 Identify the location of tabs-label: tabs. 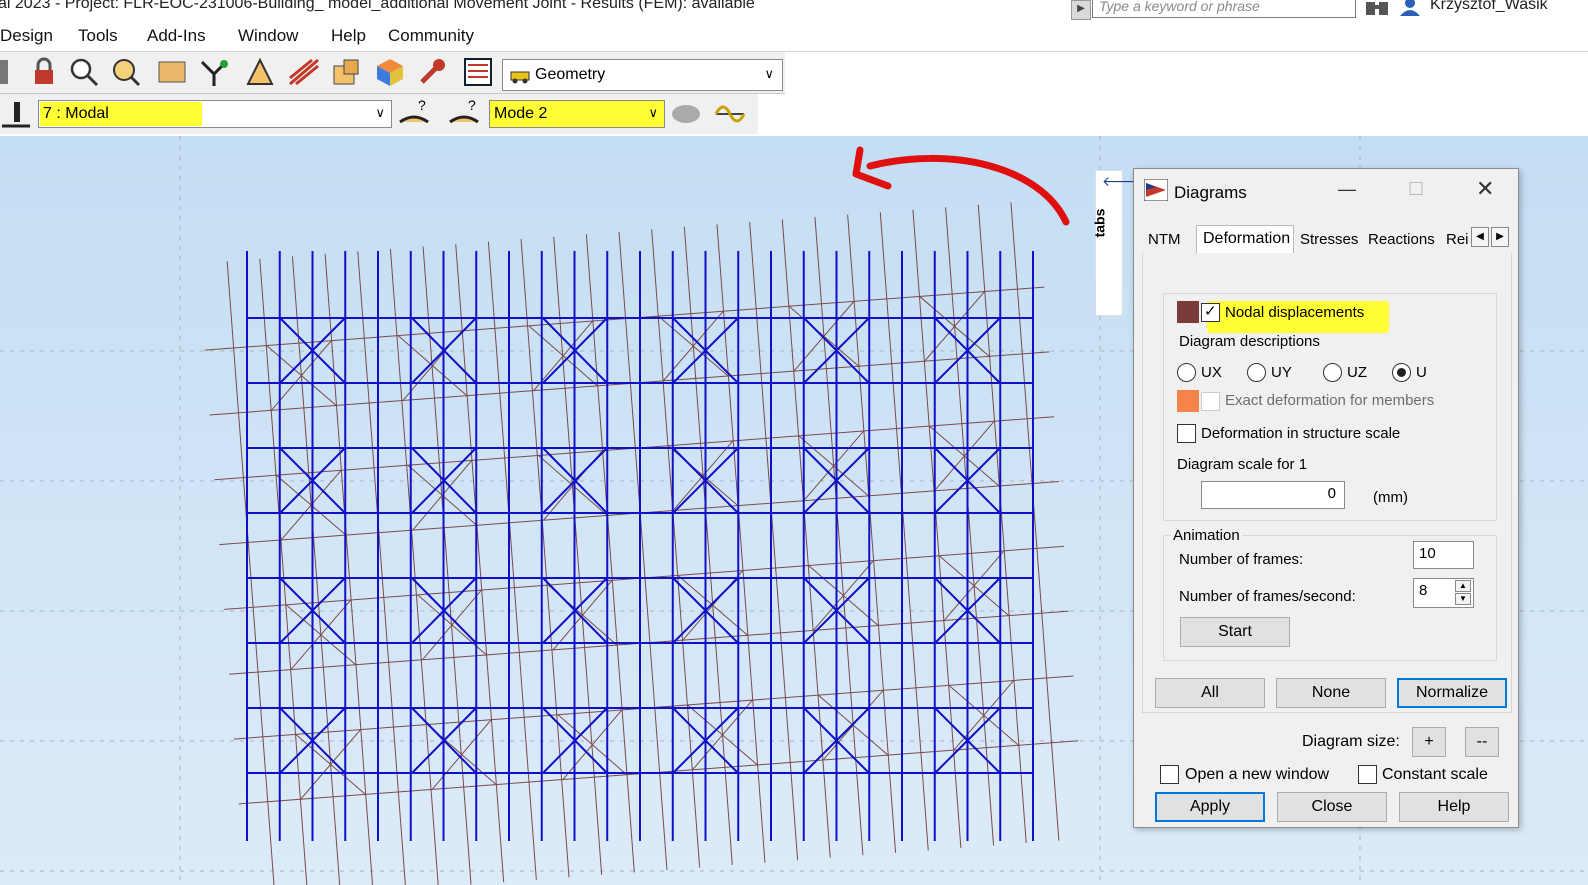
(1099, 223).